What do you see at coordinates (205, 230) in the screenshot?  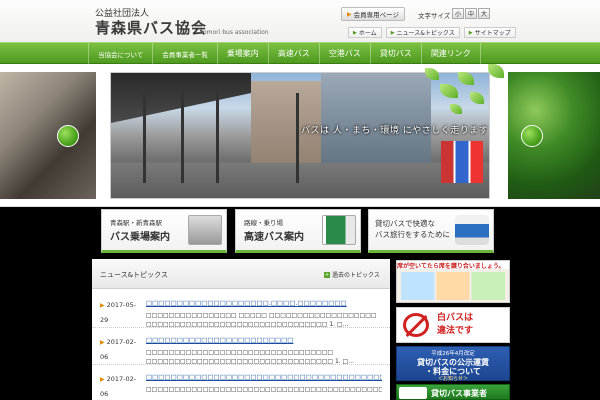 I see `station-photo-icon` at bounding box center [205, 230].